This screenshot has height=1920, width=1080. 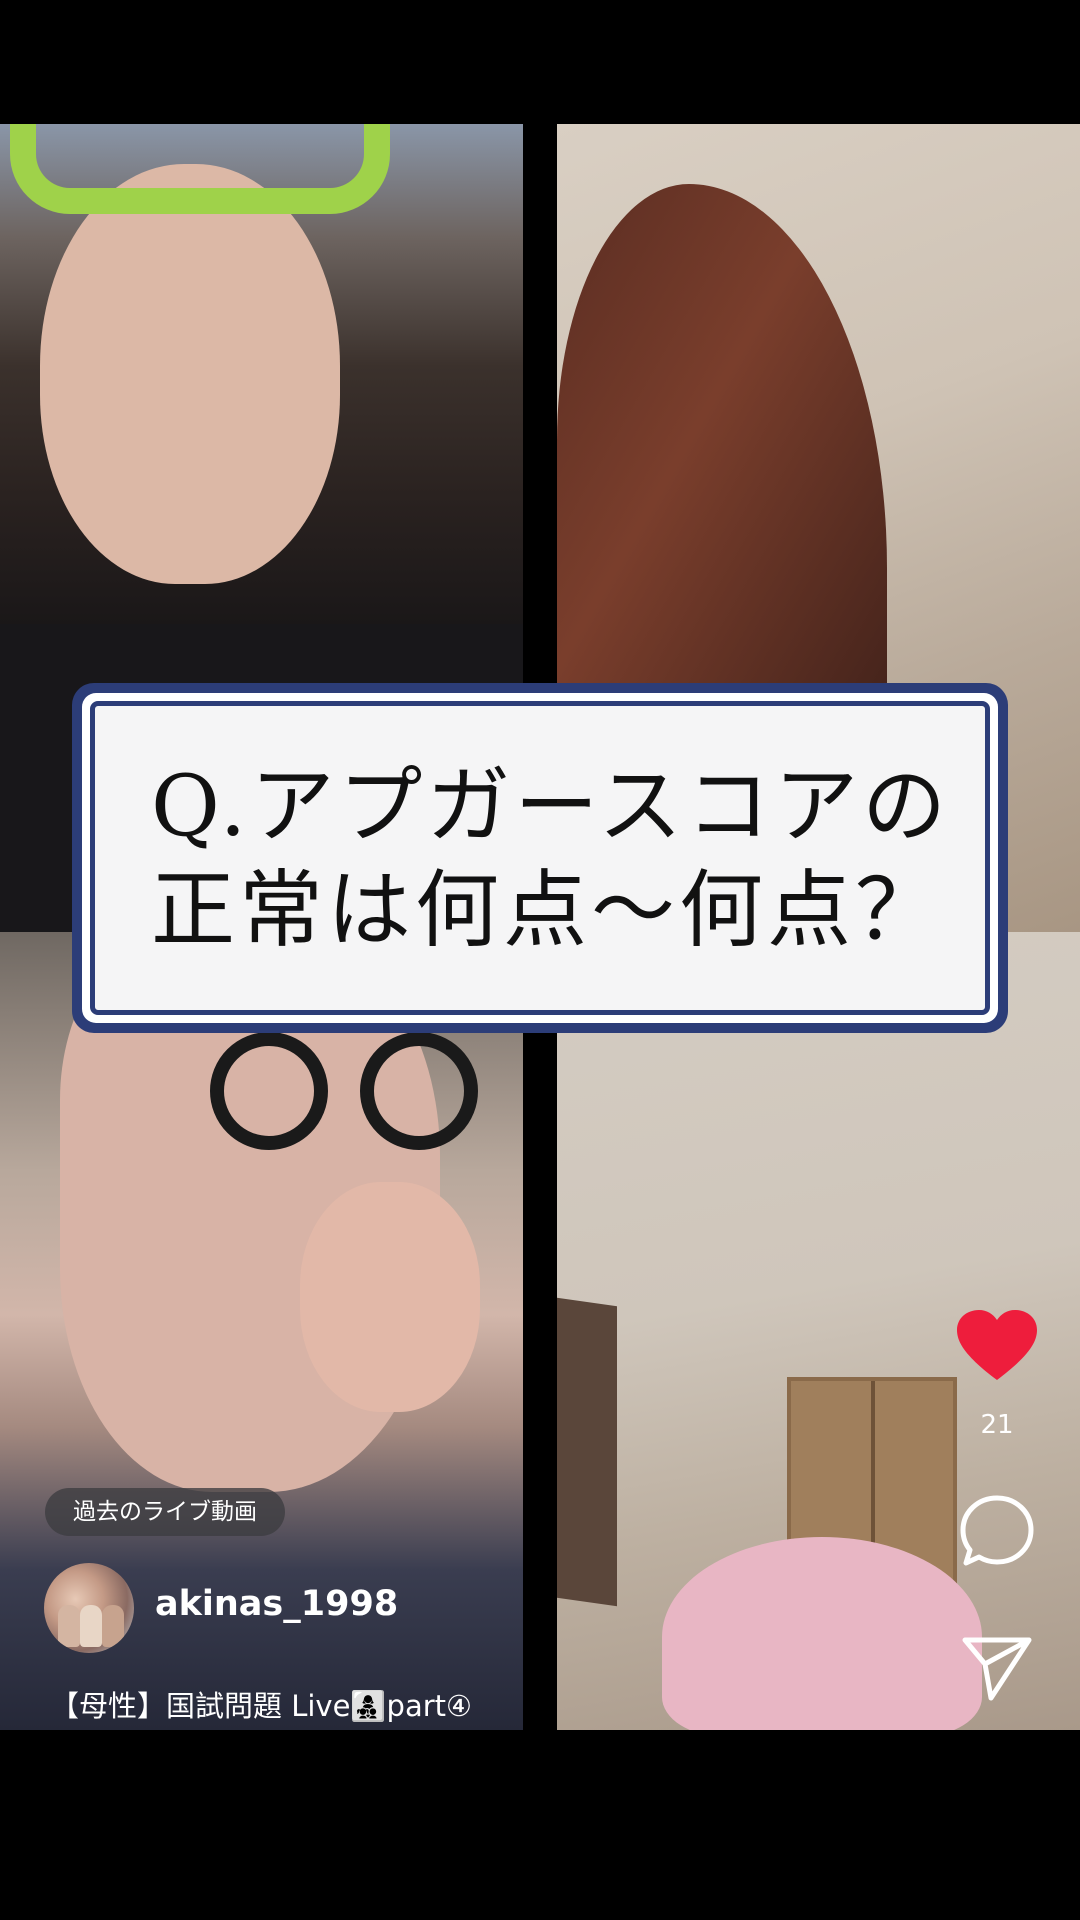 What do you see at coordinates (997, 1425) in the screenshot?
I see `like-count: 21` at bounding box center [997, 1425].